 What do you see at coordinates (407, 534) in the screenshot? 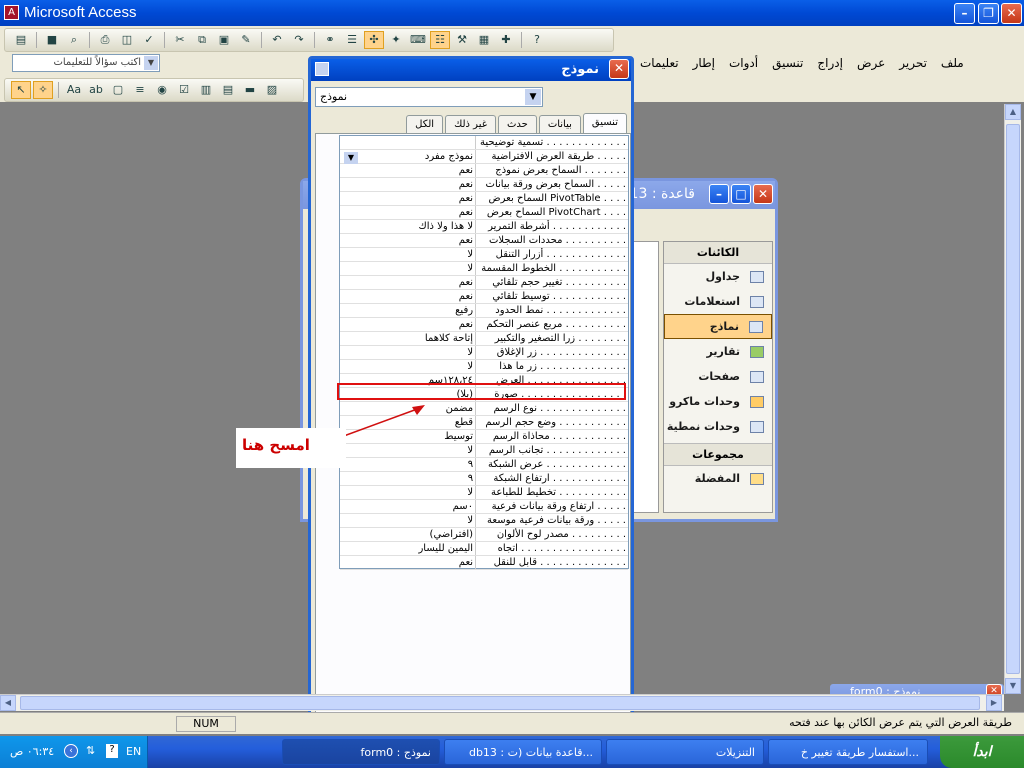
I see `property-value: (افتراضي)` at bounding box center [407, 534].